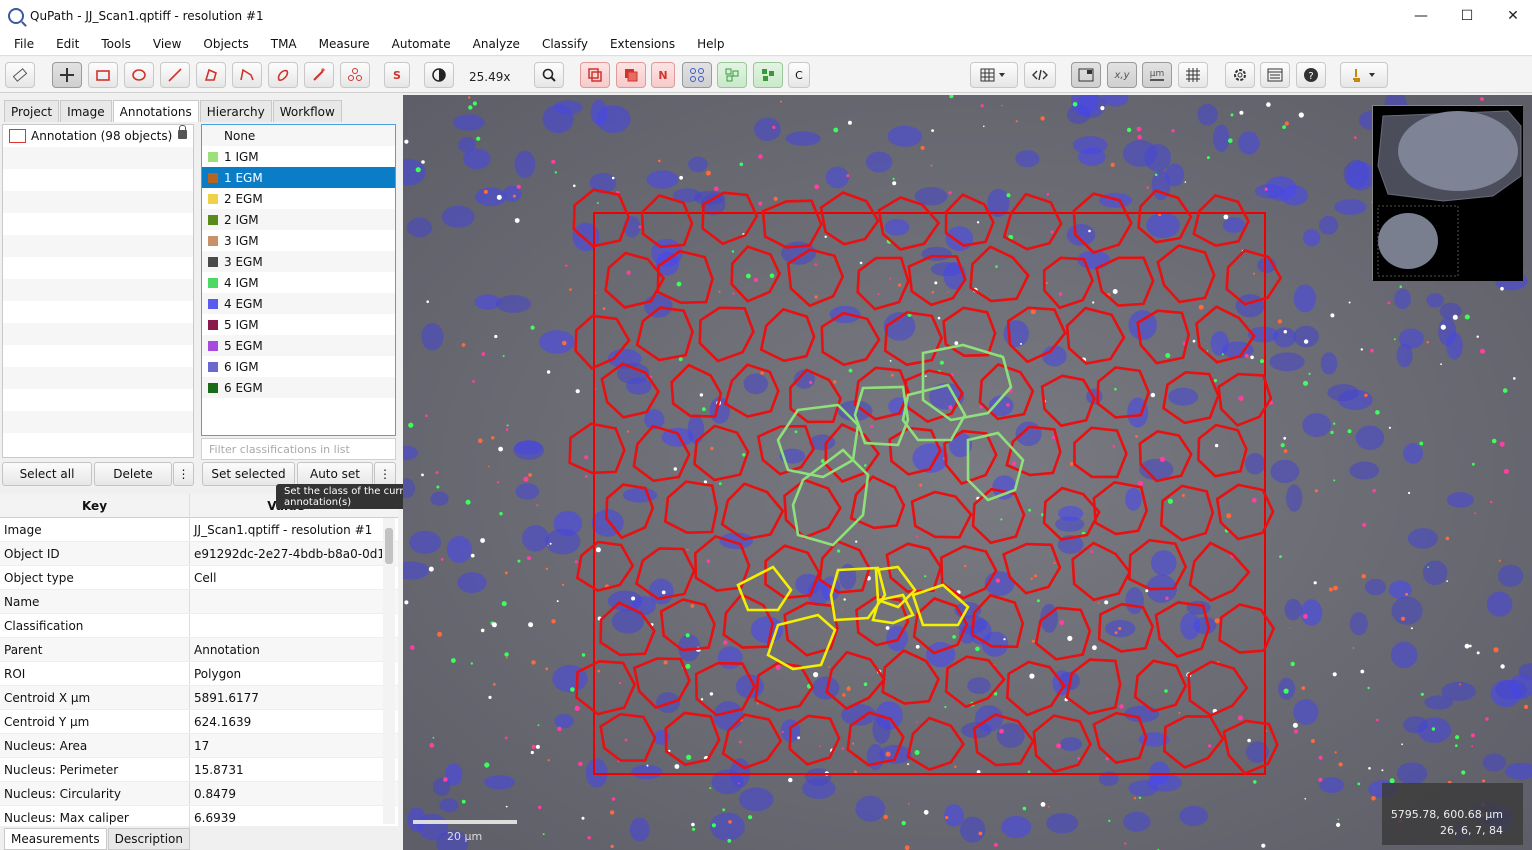 This screenshot has height=850, width=1532. Describe the element at coordinates (1086, 75) in the screenshot. I see `show-overview-button` at that location.